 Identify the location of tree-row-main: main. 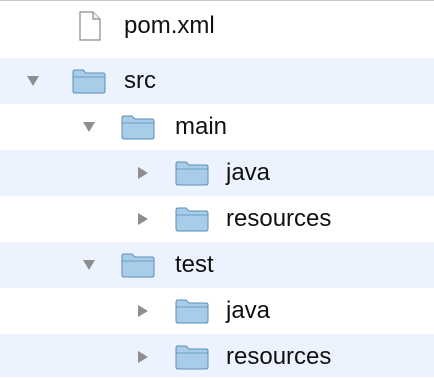
(217, 127).